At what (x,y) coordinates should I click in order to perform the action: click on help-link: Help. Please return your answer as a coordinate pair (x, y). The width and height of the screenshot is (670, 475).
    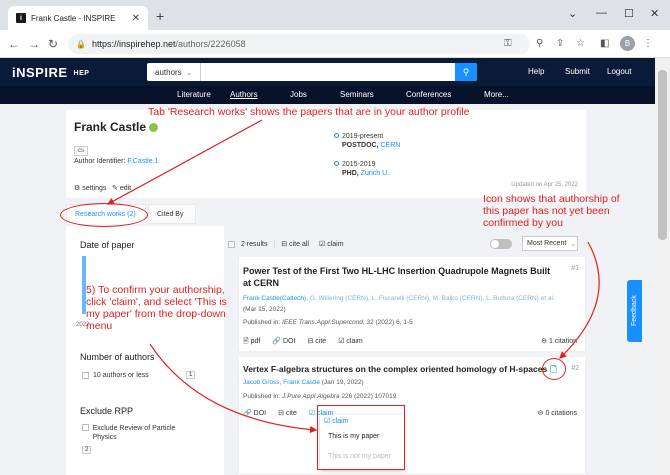
    Looking at the image, I should click on (536, 71).